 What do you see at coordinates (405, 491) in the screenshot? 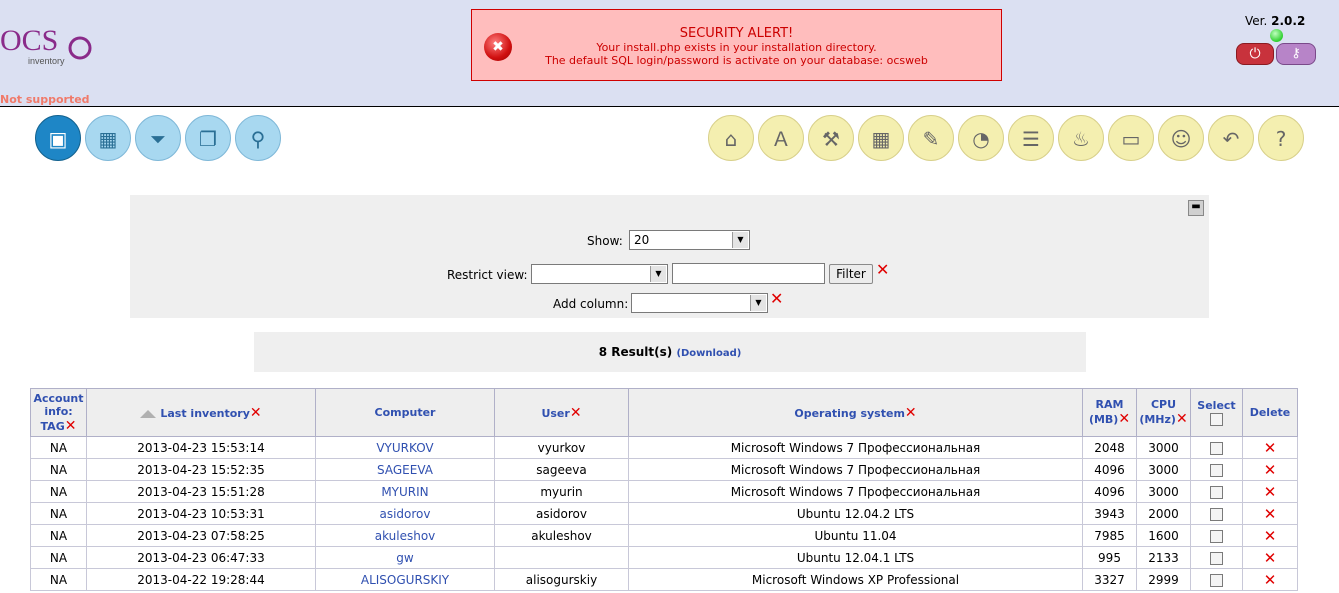
I see `computer-link: MYURIN` at bounding box center [405, 491].